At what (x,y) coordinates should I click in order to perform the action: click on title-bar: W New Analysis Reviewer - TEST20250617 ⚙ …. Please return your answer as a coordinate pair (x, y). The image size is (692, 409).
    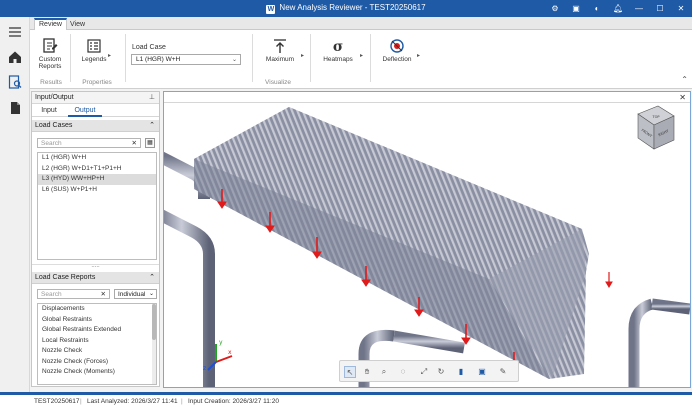
    Looking at the image, I should click on (346, 8).